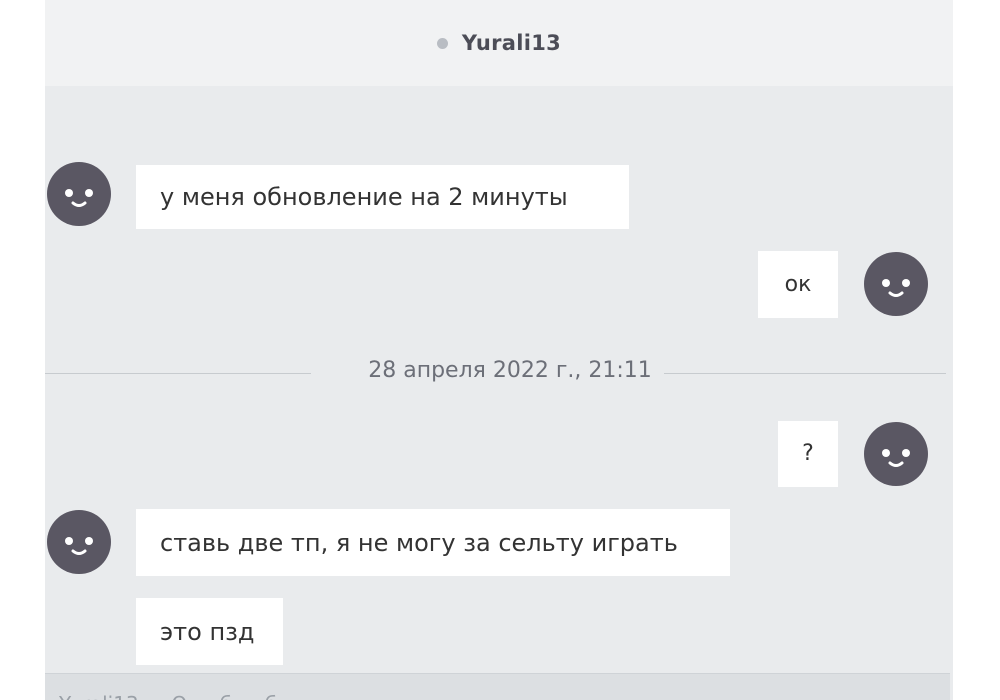 The height and width of the screenshot is (700, 1000). What do you see at coordinates (511, 43) in the screenshot?
I see `contact-name: Yurali13` at bounding box center [511, 43].